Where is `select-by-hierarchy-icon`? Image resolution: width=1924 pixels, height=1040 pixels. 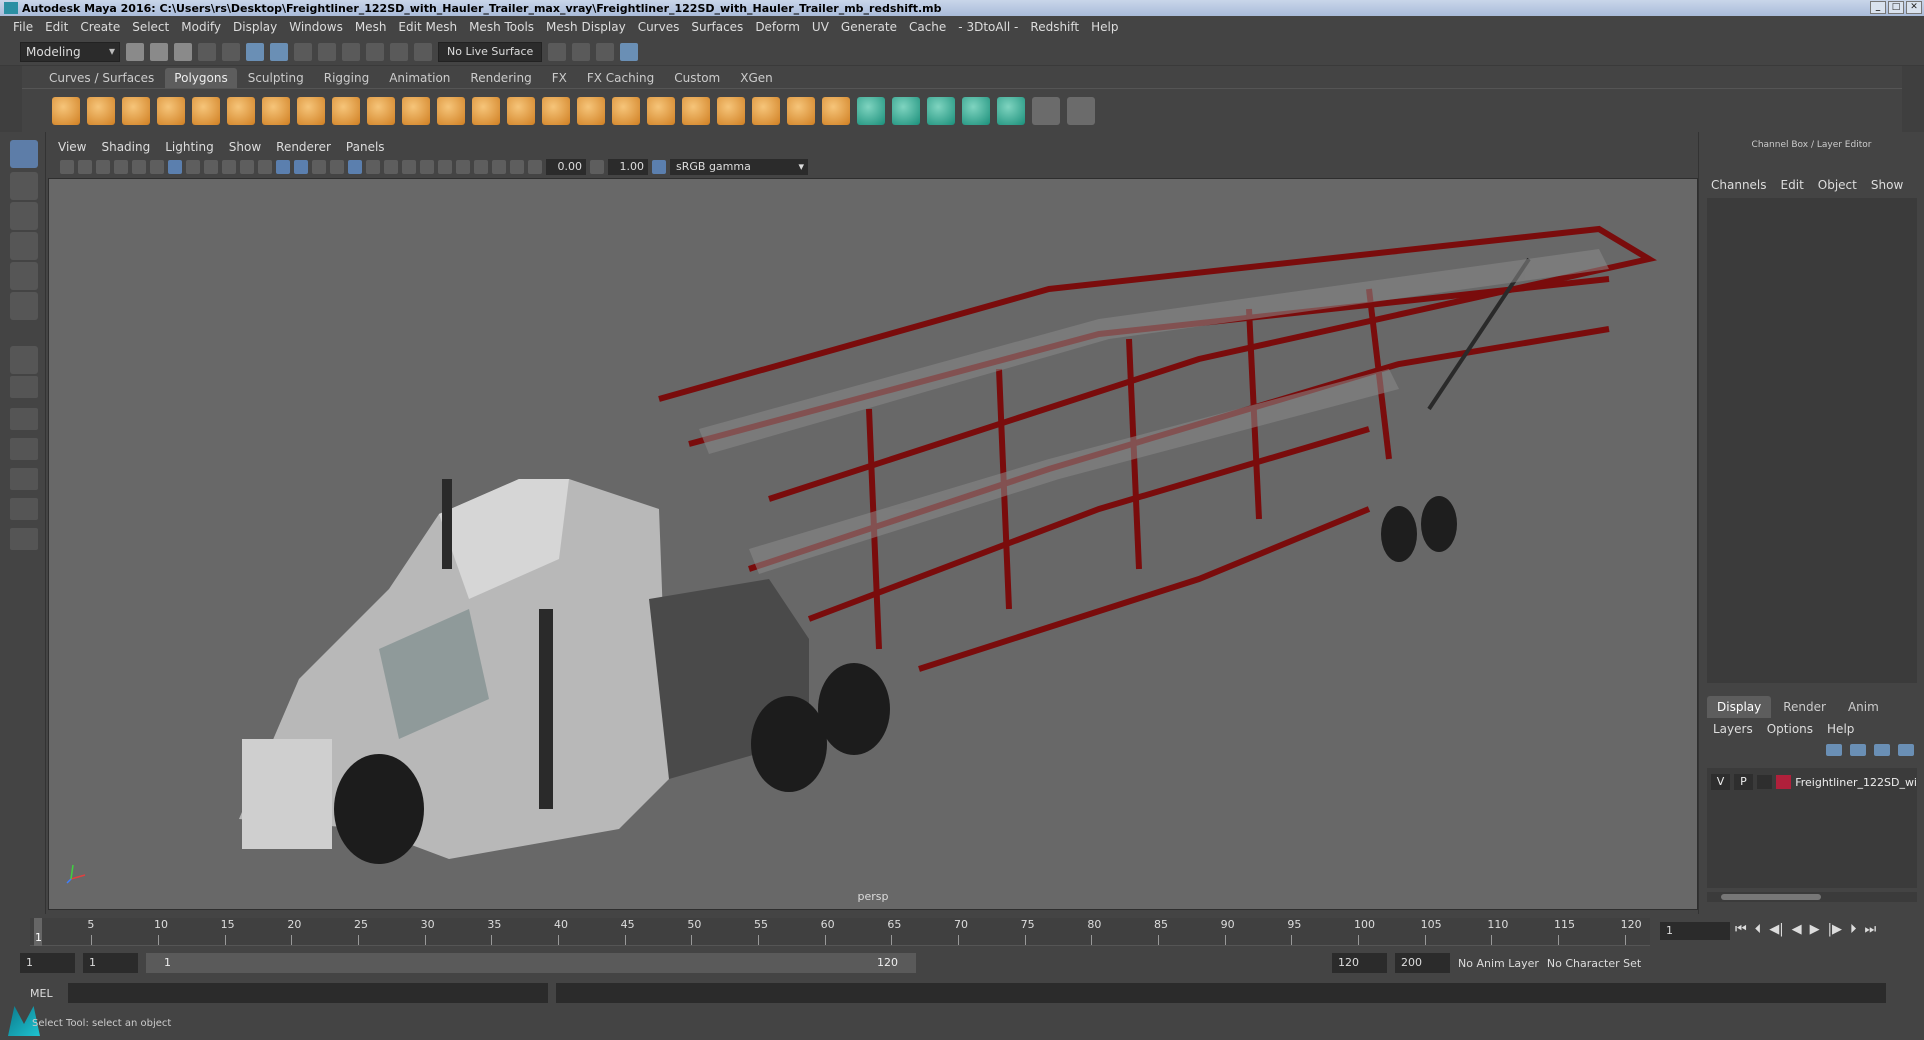 select-by-hierarchy-icon is located at coordinates (255, 51).